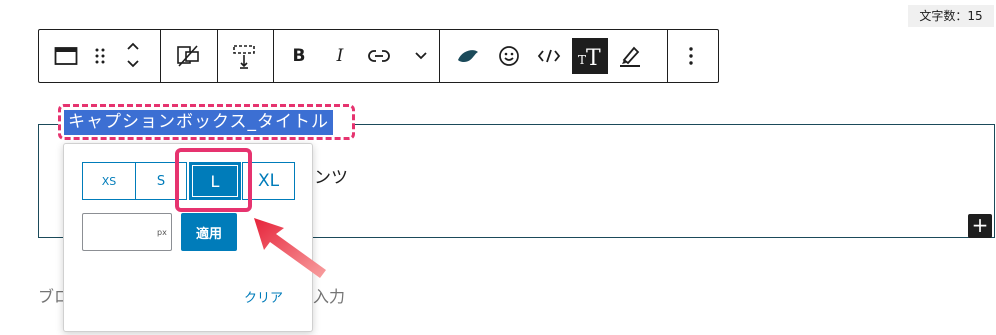 This screenshot has height=335, width=996. What do you see at coordinates (213, 180) in the screenshot?
I see `size-l-highlight-frame` at bounding box center [213, 180].